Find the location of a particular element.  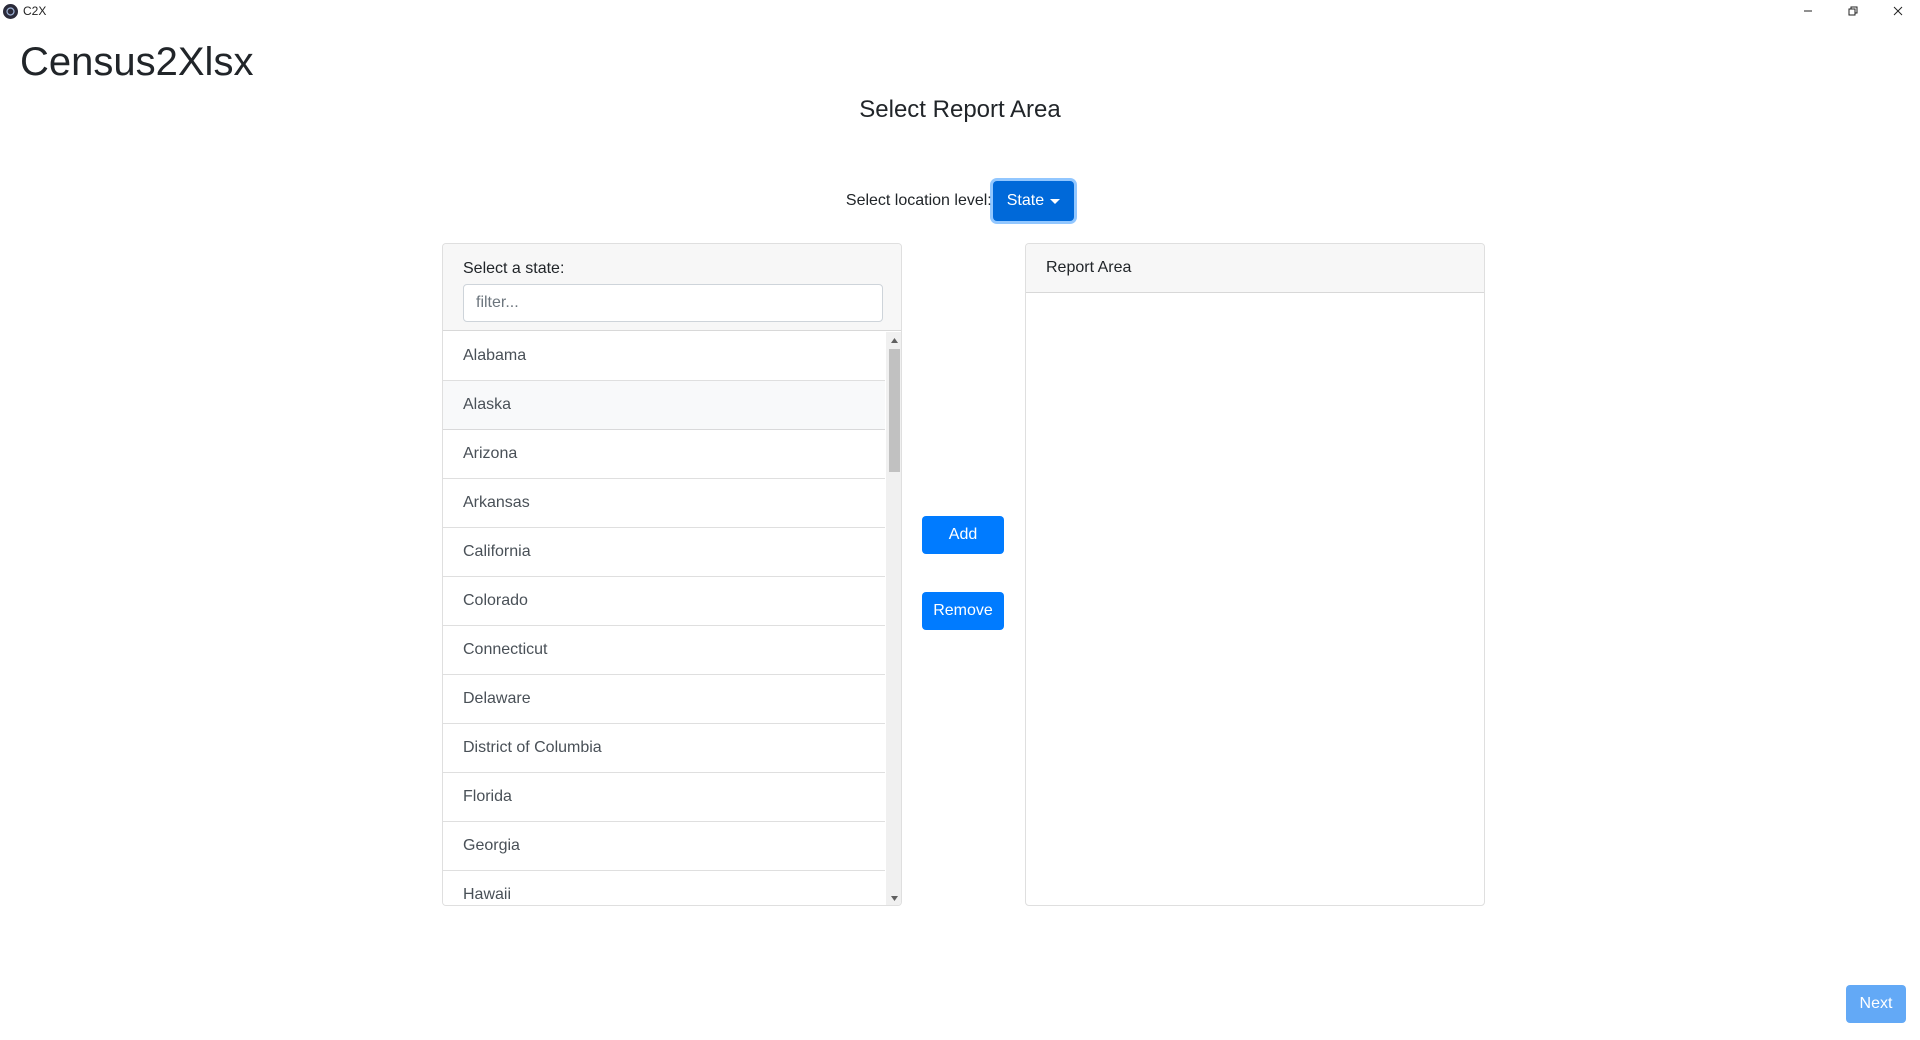

state-list-item: Alaska is located at coordinates (664, 405).